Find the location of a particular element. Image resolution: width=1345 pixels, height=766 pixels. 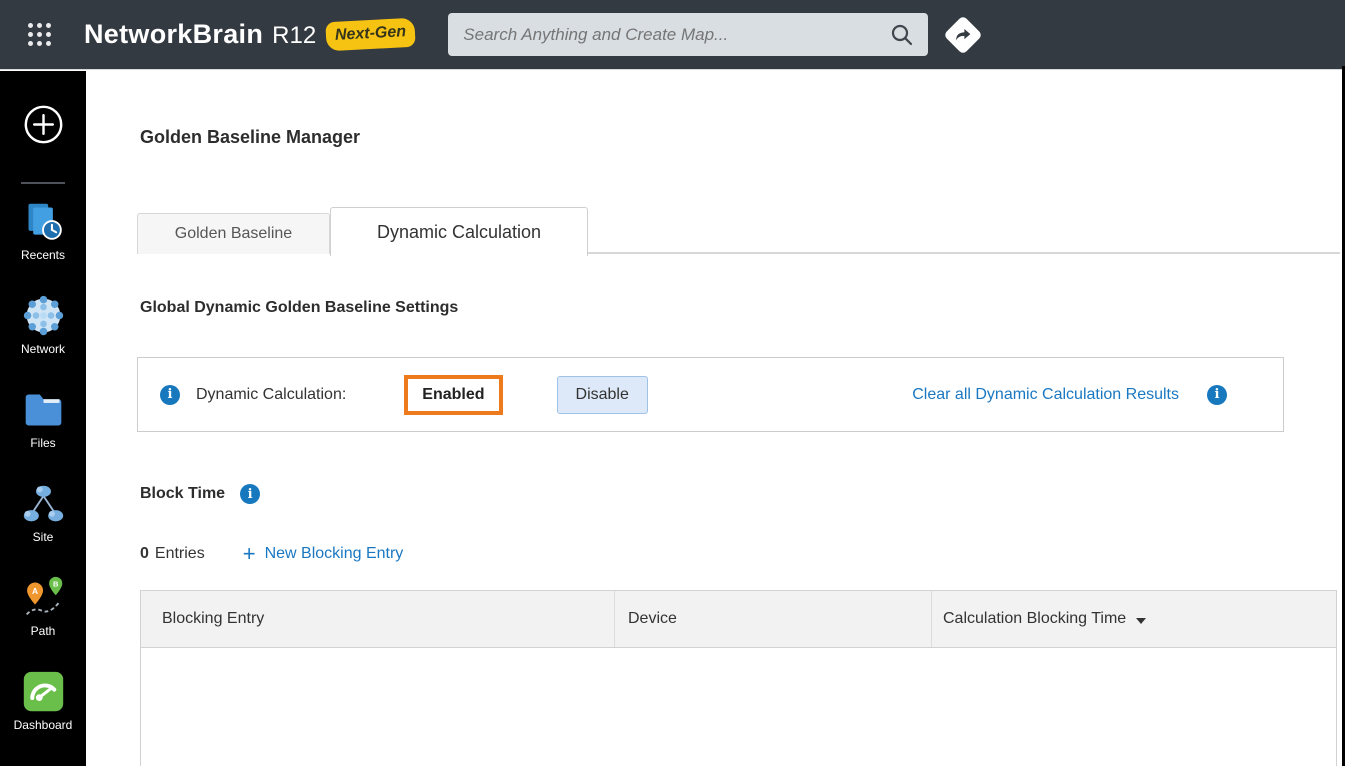

tab-dynamic-calculation: Dynamic Calculation is located at coordinates (459, 231).